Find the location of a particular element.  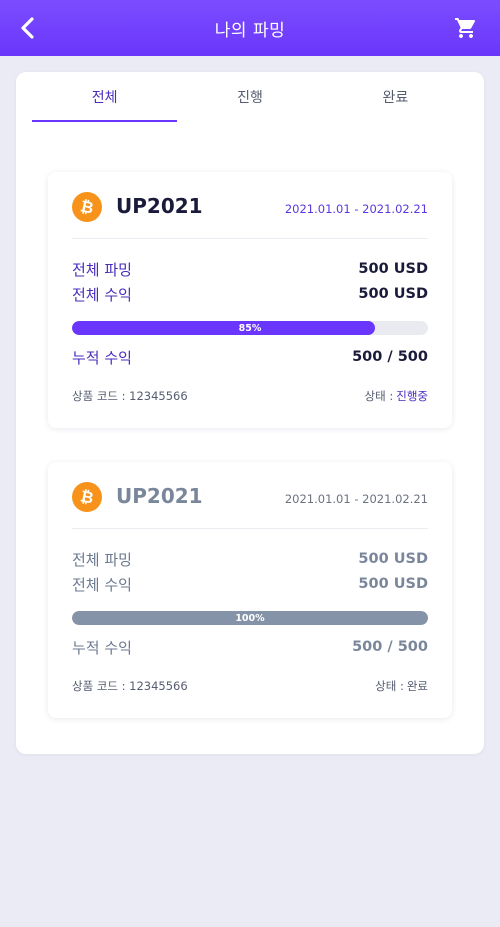

progress-bar: 85% is located at coordinates (250, 328).